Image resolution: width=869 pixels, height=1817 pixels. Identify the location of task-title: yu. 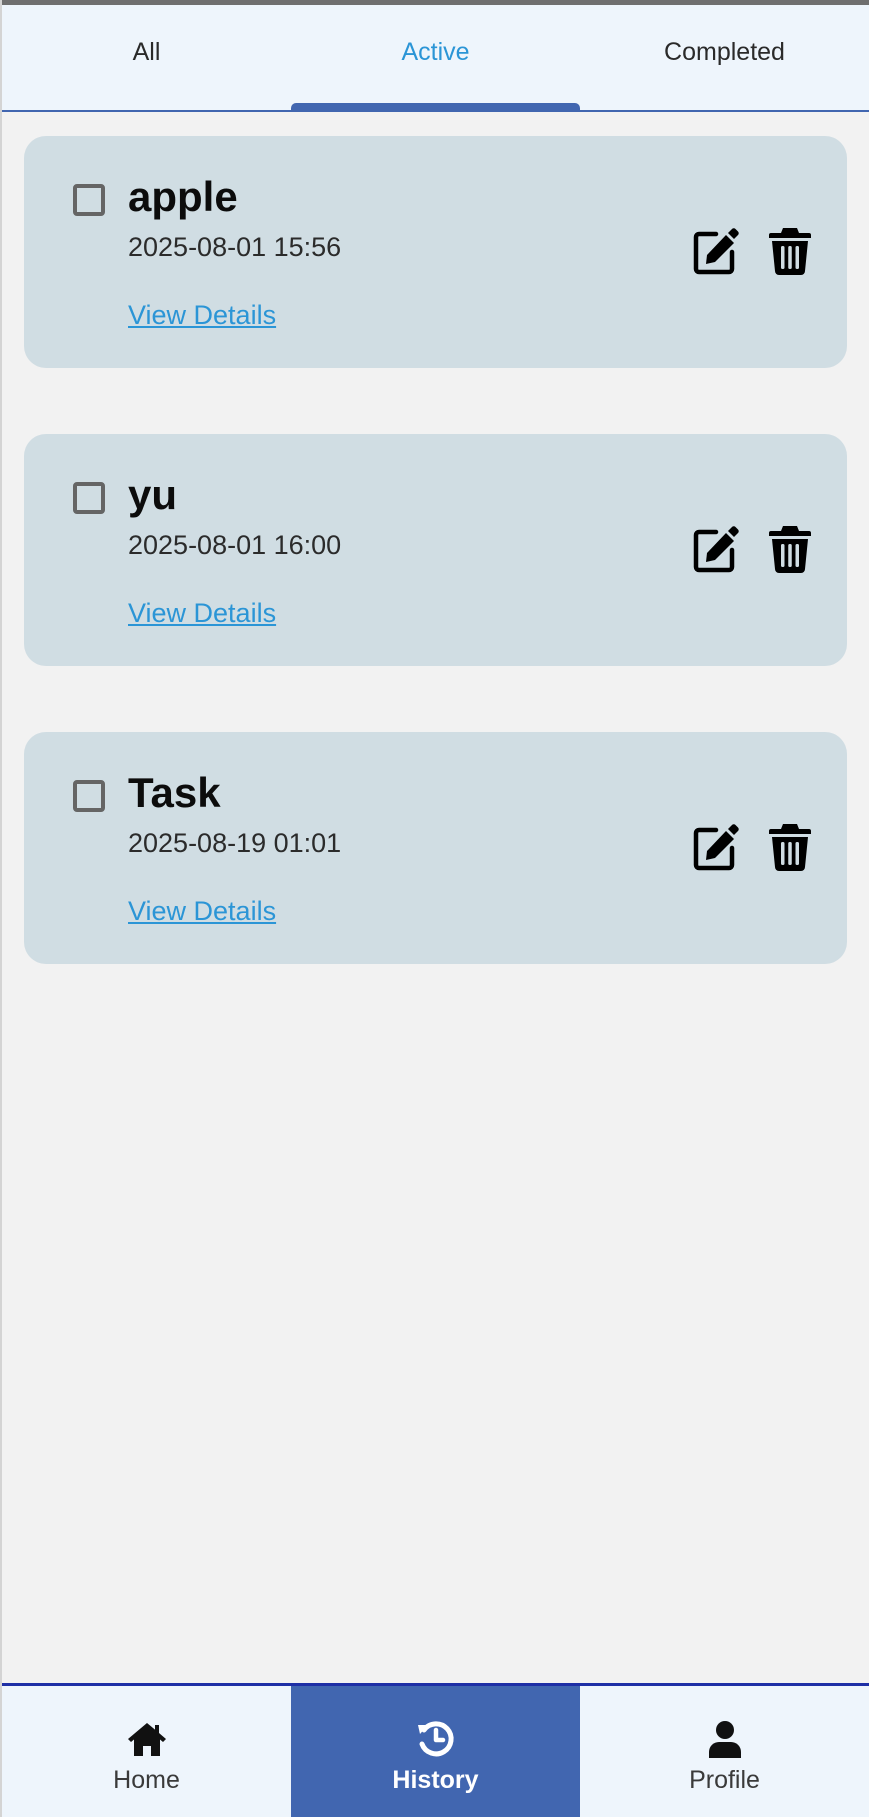
(153, 494).